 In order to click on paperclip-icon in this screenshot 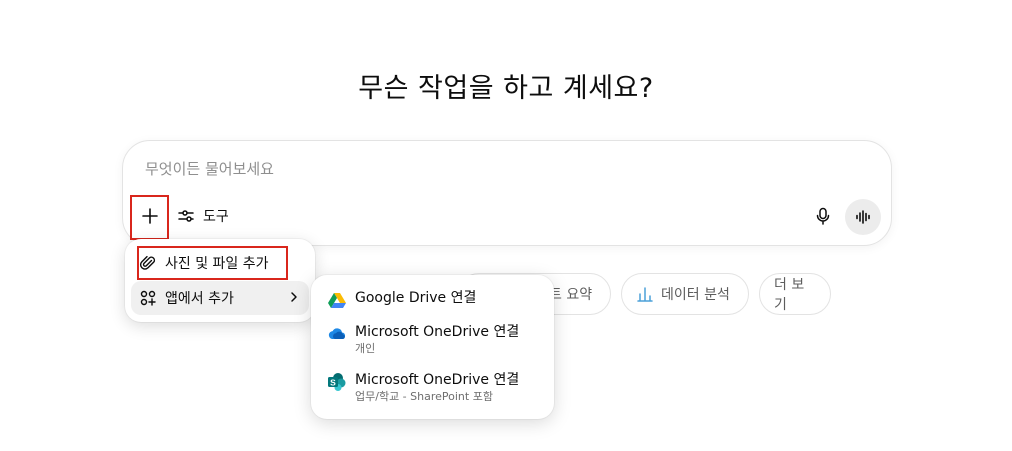, I will do `click(147, 262)`.